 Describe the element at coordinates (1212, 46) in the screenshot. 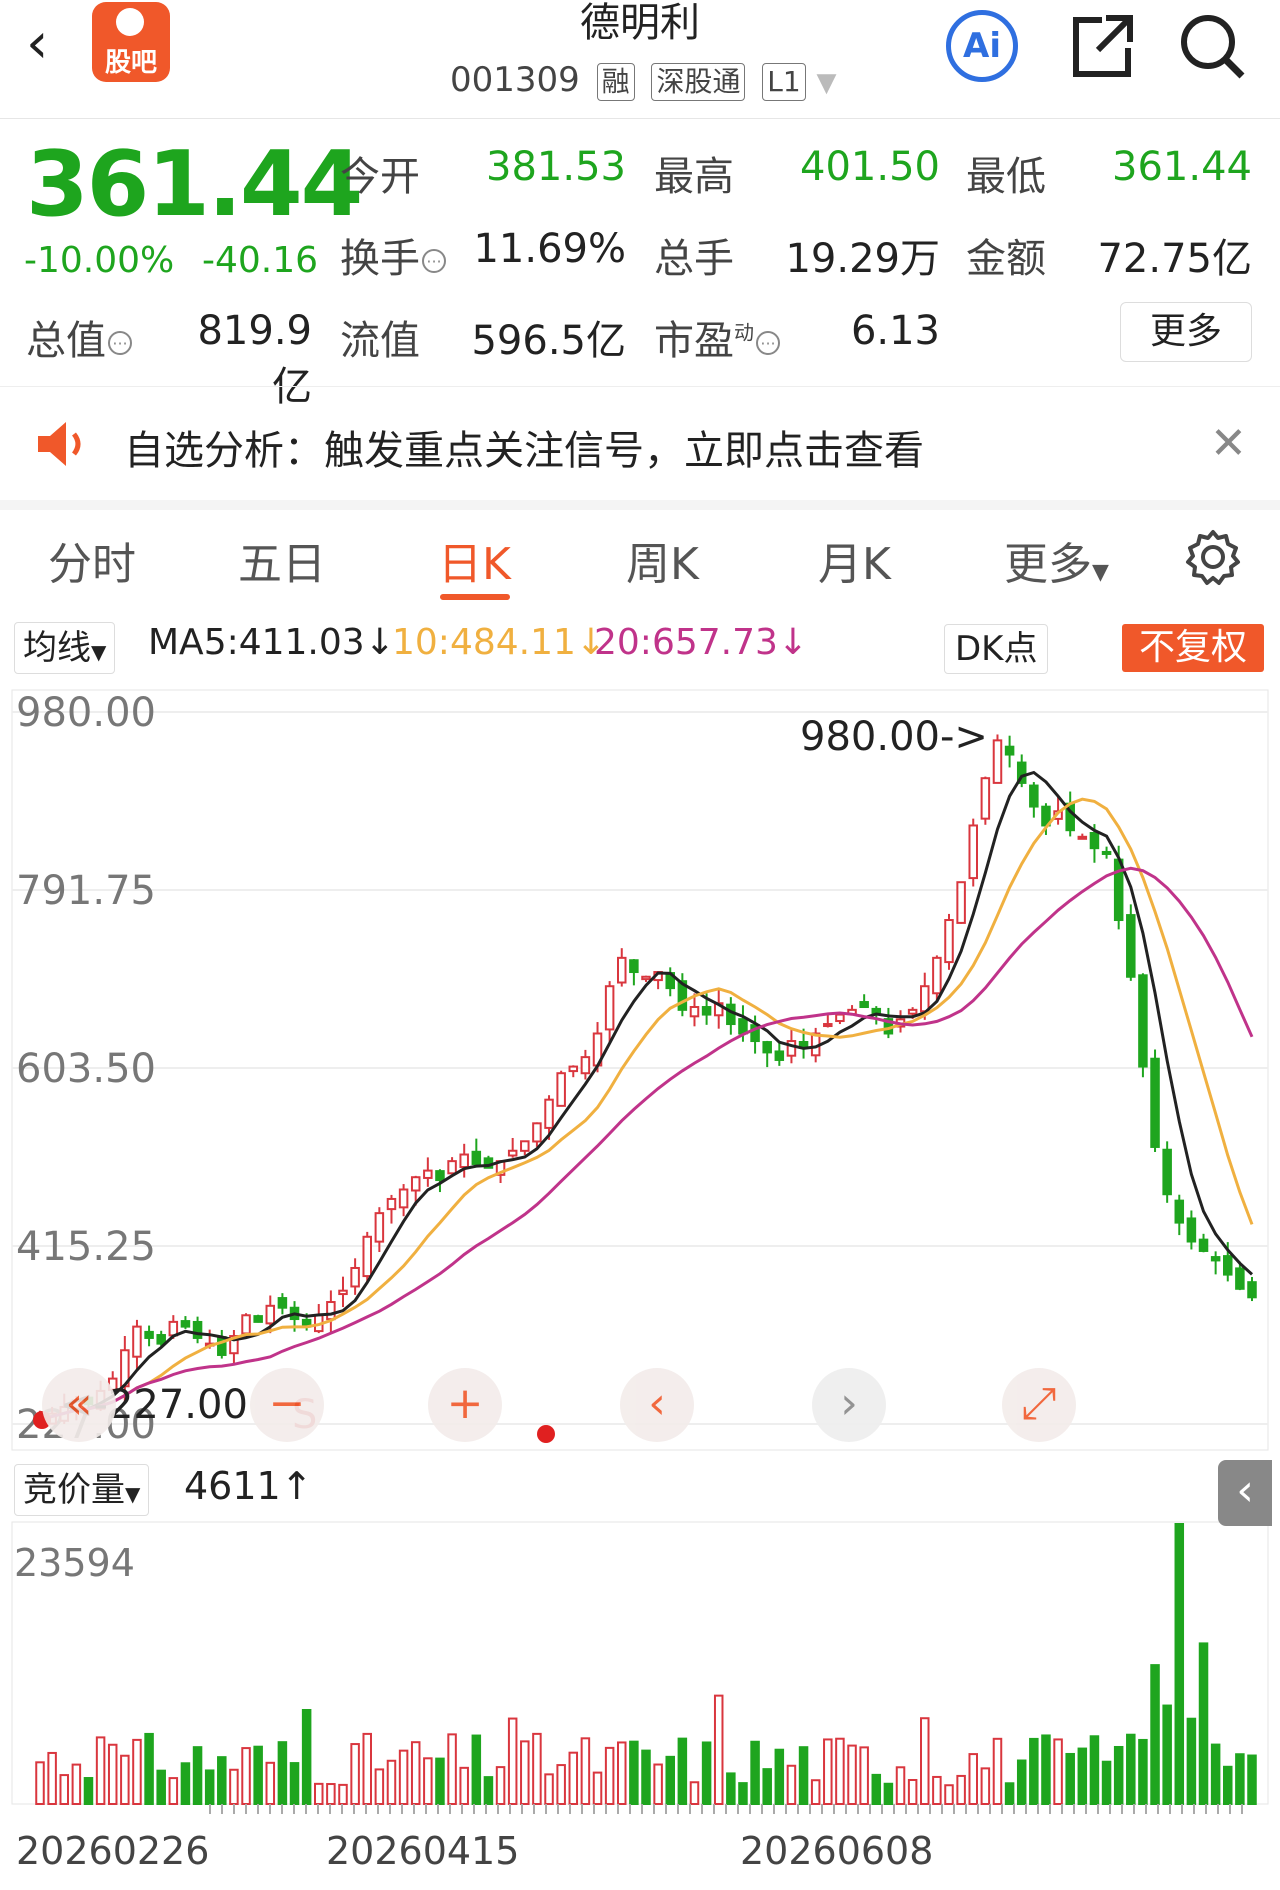

I see `search-icon` at that location.